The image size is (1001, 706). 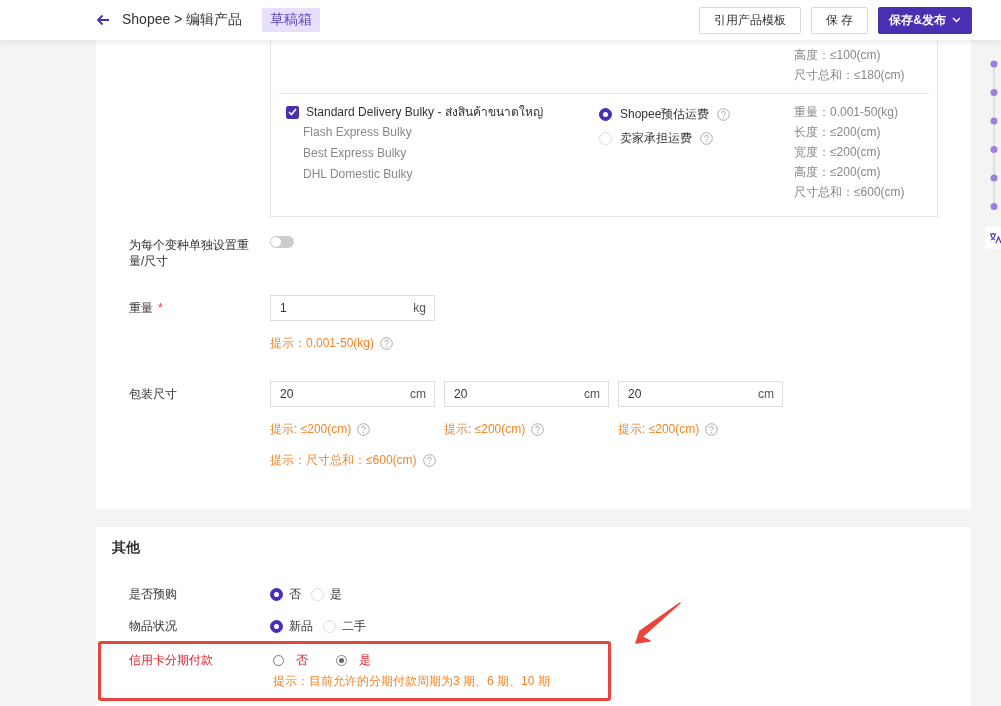 What do you see at coordinates (103, 20) in the screenshot?
I see `back-arrow-icon` at bounding box center [103, 20].